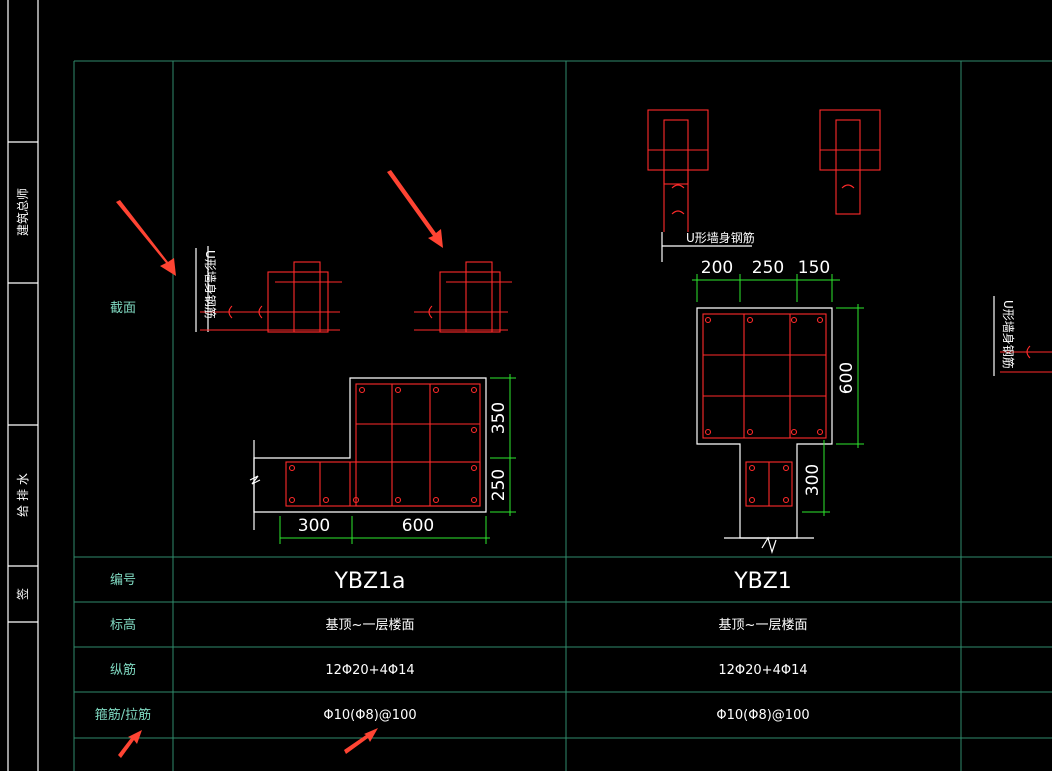  What do you see at coordinates (499, 418) in the screenshot?
I see `ybz1a-dim-h1: 350` at bounding box center [499, 418].